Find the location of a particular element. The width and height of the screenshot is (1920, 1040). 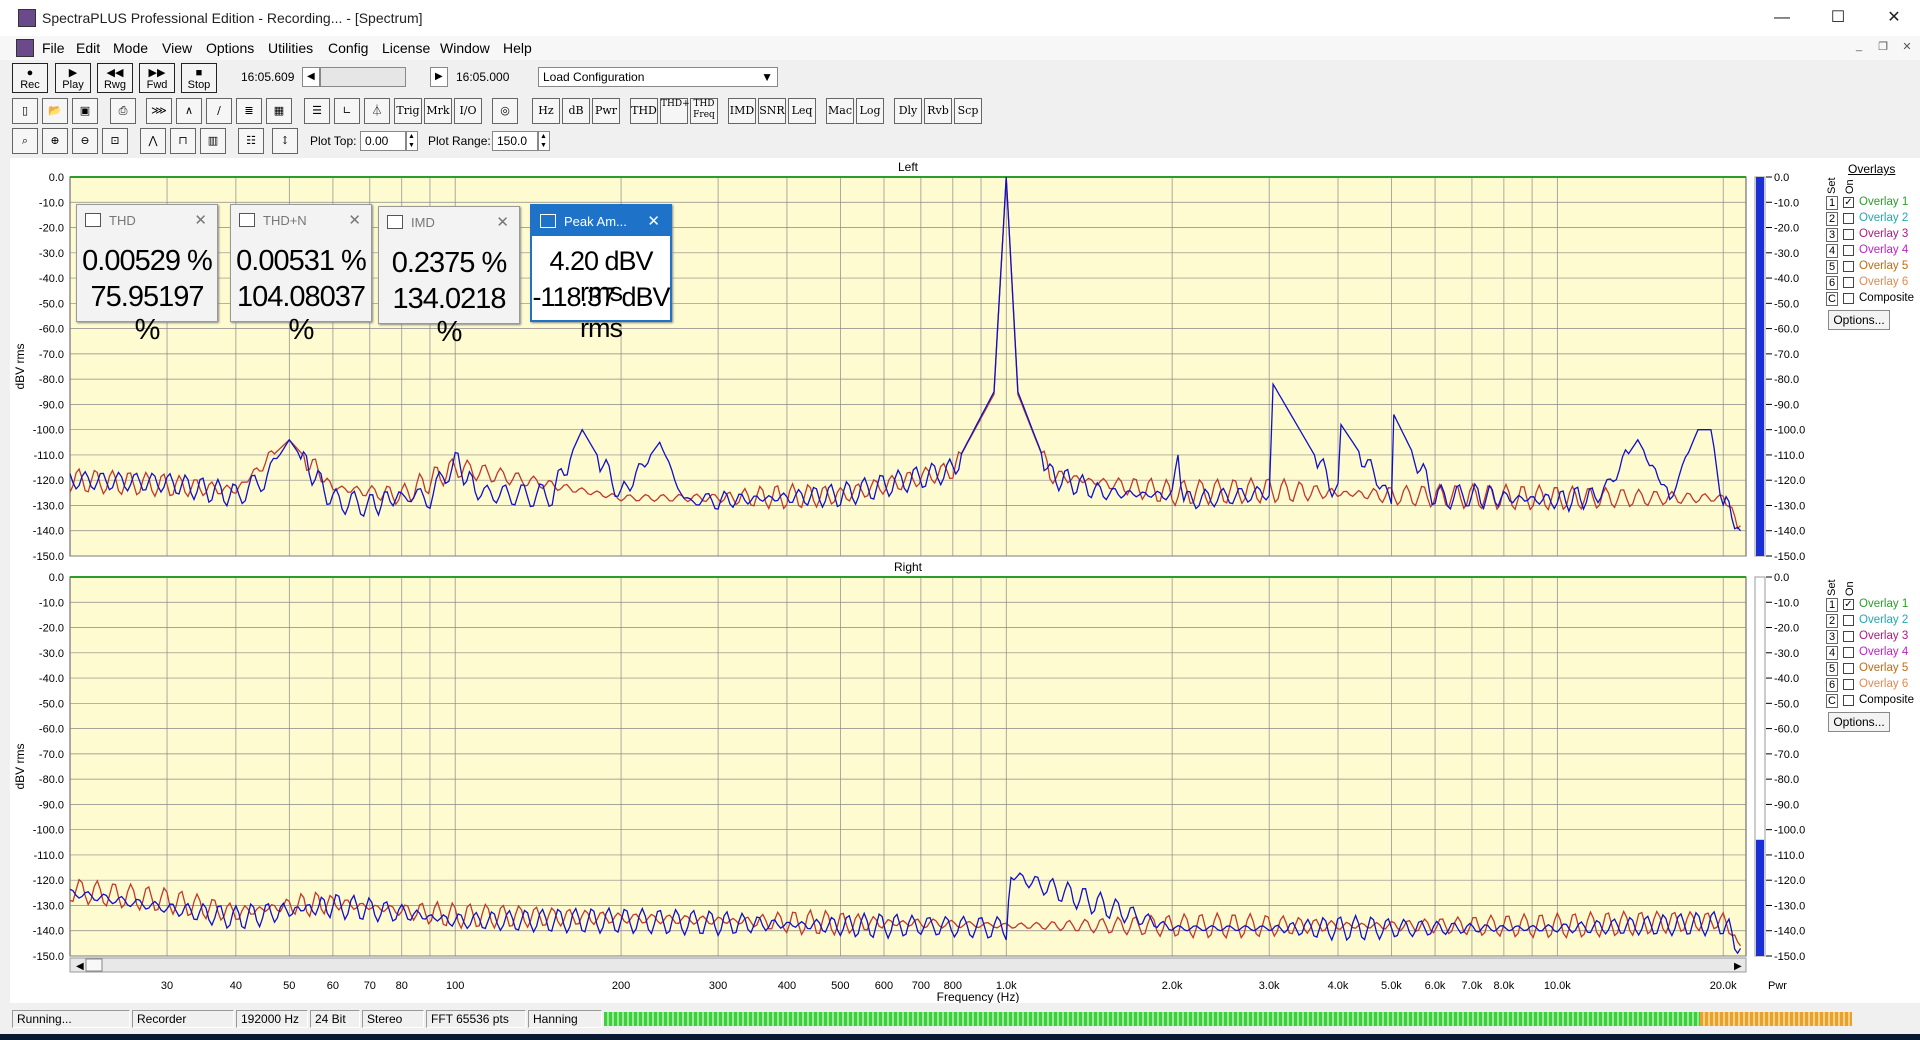

plot-top-spinner: ▲ ▼ is located at coordinates (412, 141).